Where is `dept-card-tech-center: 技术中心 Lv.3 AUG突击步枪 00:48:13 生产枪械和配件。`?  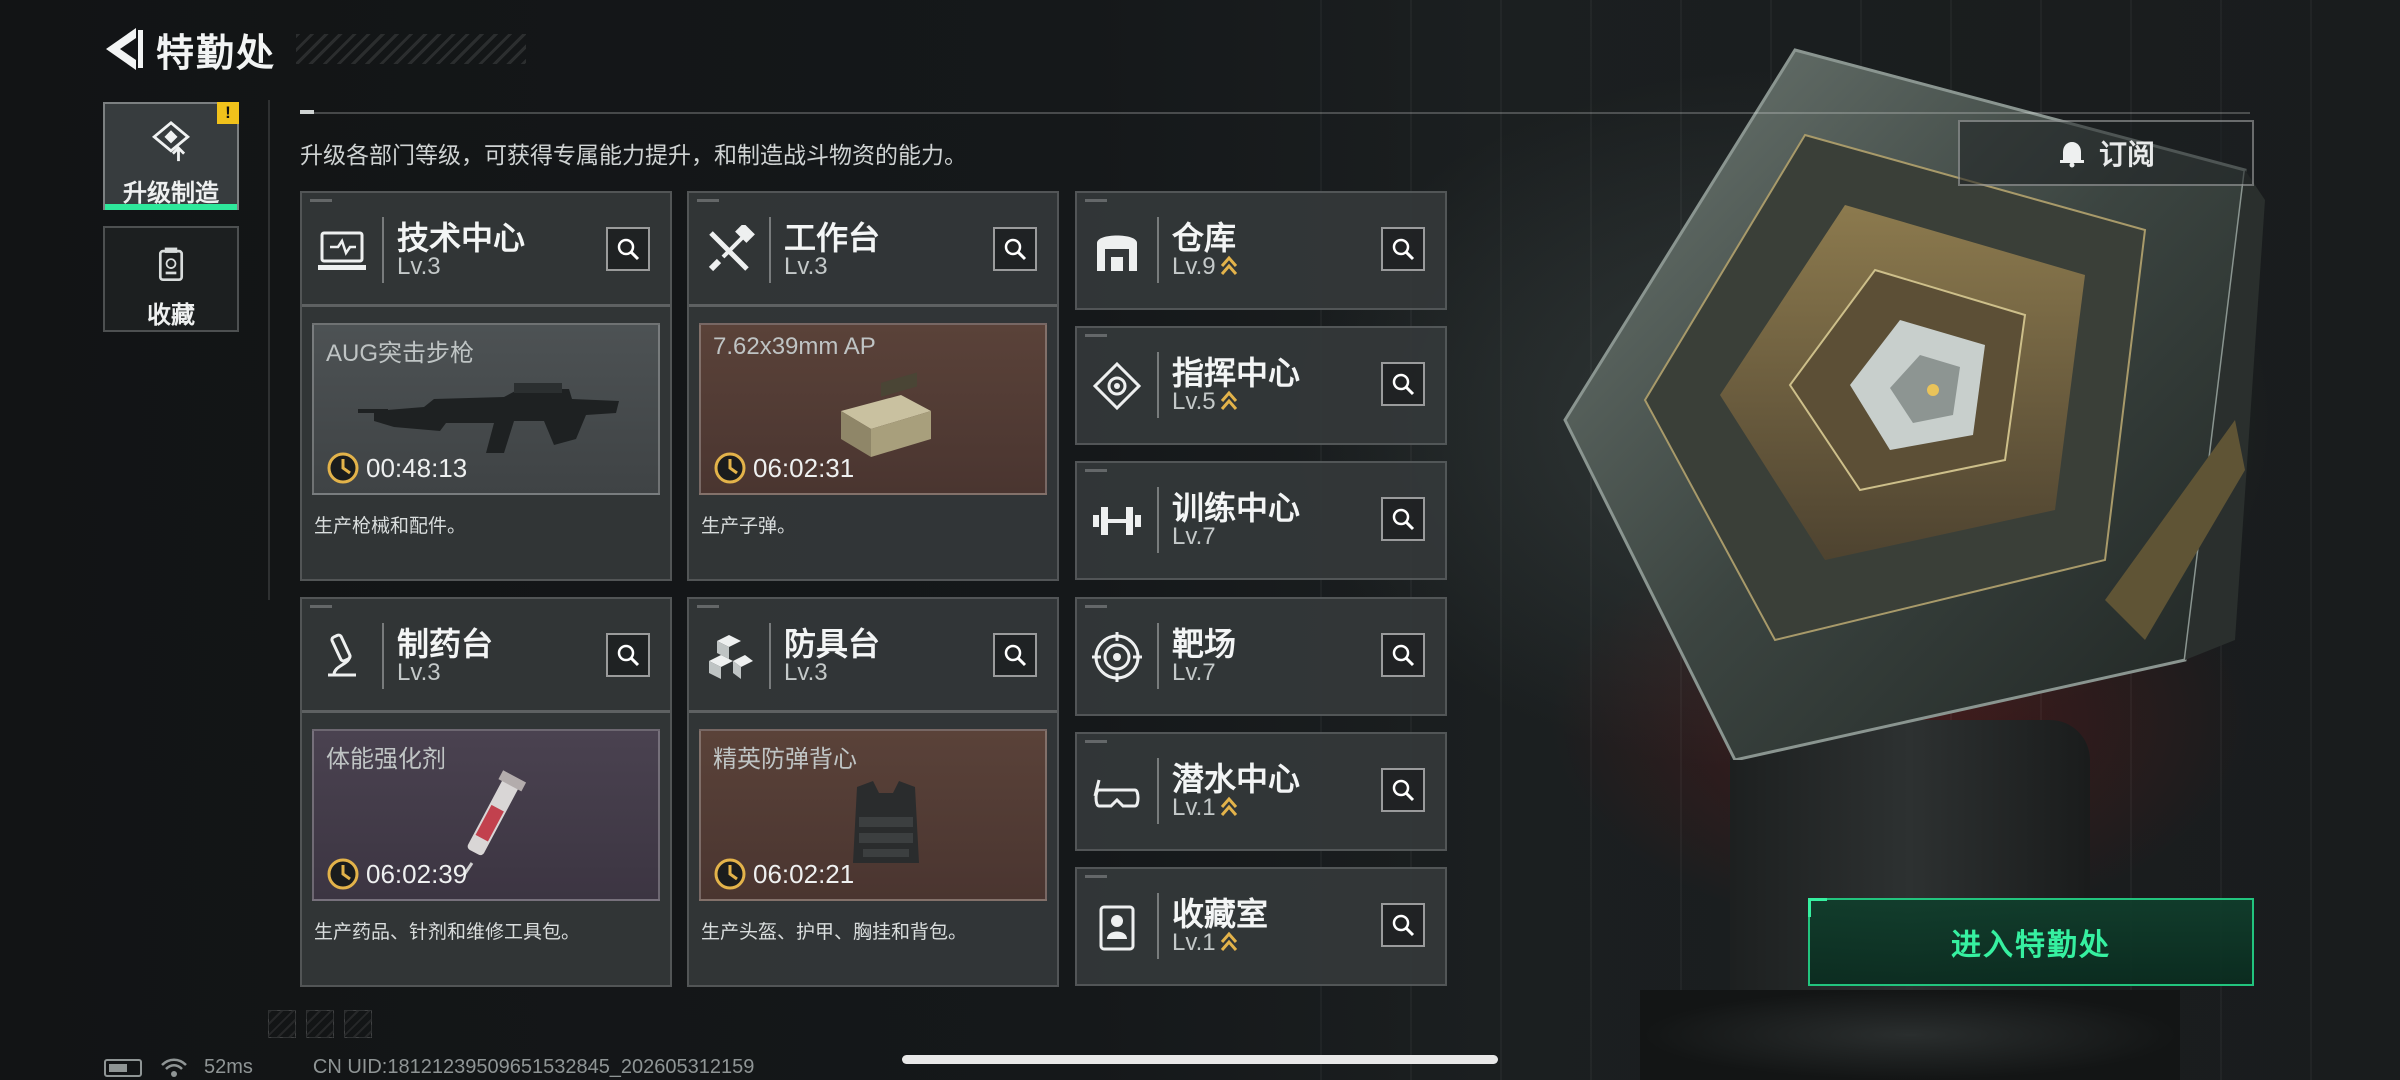
dept-card-tech-center: 技术中心 Lv.3 AUG突击步枪 00:48:13 生产枪械和配件。 is located at coordinates (486, 386).